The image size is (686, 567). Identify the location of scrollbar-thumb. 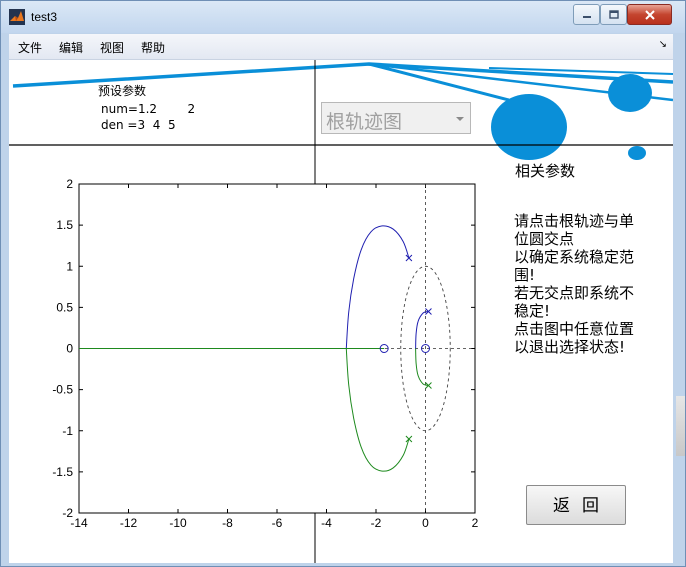
(680, 426).